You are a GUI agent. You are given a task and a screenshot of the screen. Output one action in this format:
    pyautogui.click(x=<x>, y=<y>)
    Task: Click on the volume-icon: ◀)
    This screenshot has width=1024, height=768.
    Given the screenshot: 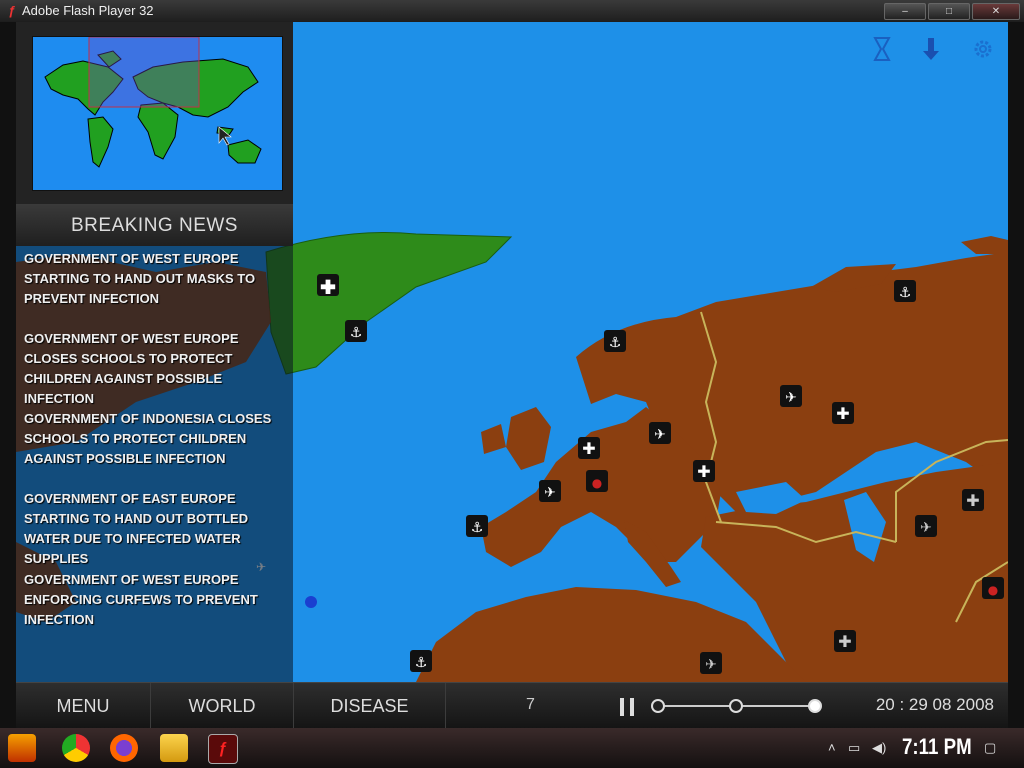 What is the action you would take?
    pyautogui.click(x=879, y=748)
    